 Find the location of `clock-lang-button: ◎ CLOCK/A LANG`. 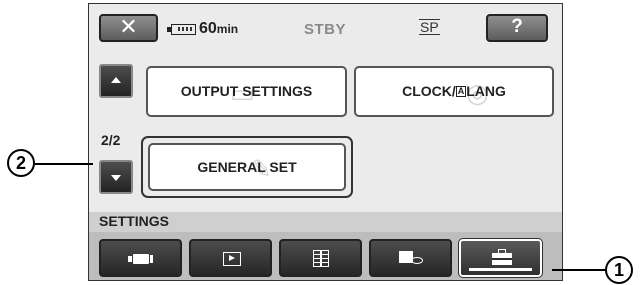

clock-lang-button: ◎ CLOCK/A LANG is located at coordinates (454, 91).